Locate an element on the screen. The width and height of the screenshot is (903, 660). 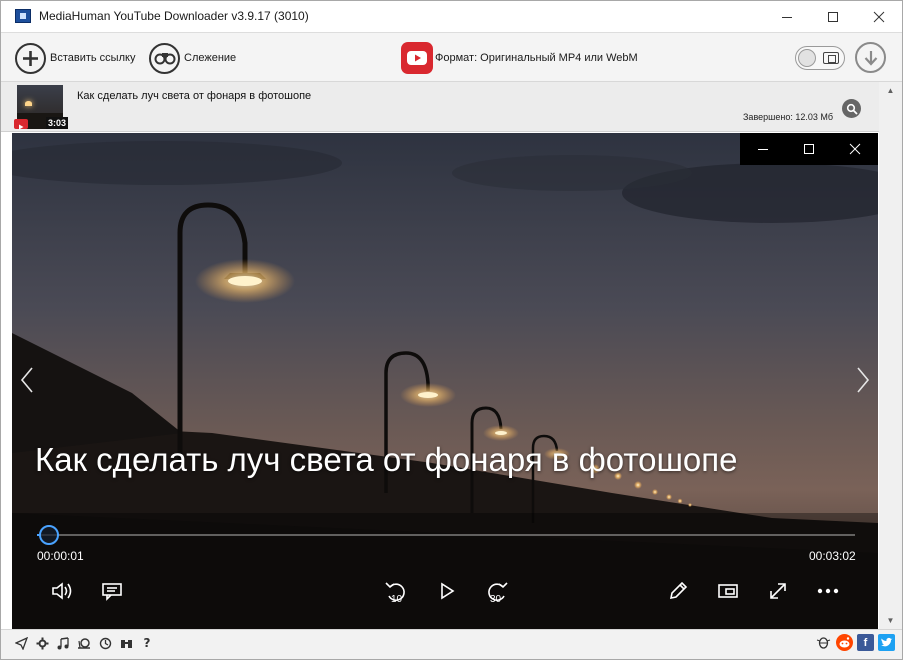
total-time: 00:03:02 is located at coordinates (832, 556).